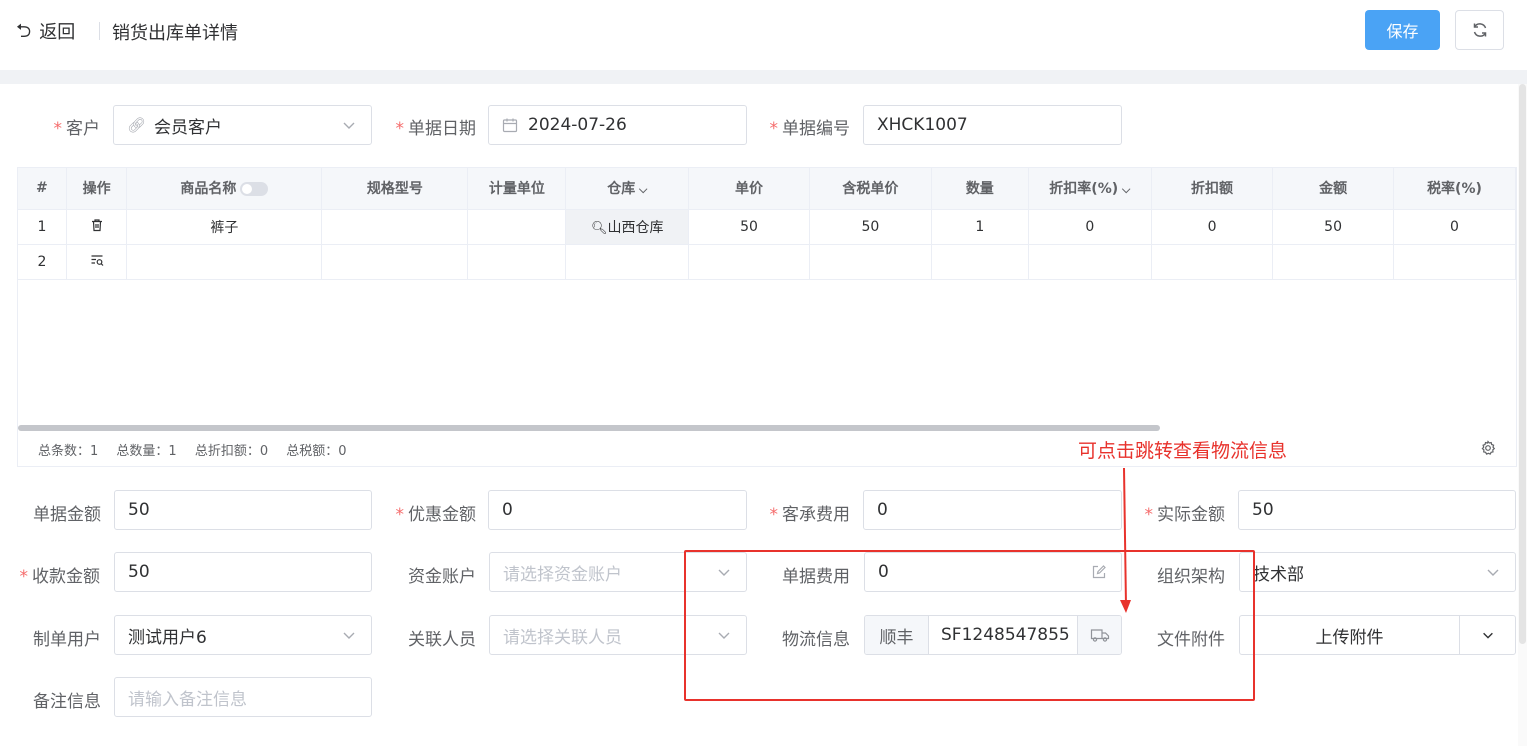 Image resolution: width=1527 pixels, height=746 pixels. I want to click on summary-total-count: 总条数：1, so click(68, 451).